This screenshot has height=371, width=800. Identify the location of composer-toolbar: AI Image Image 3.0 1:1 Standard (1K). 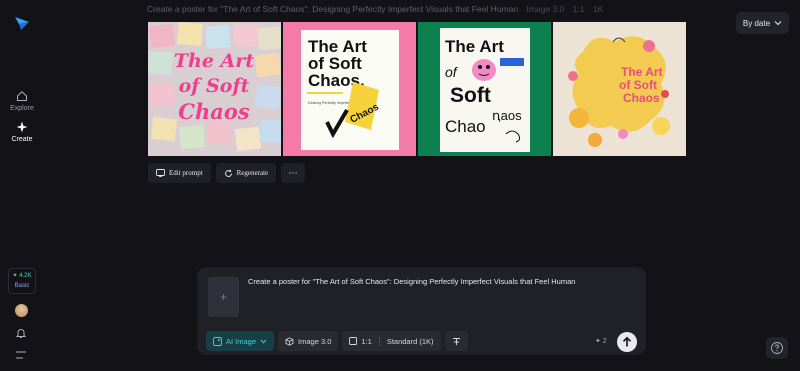
(337, 341).